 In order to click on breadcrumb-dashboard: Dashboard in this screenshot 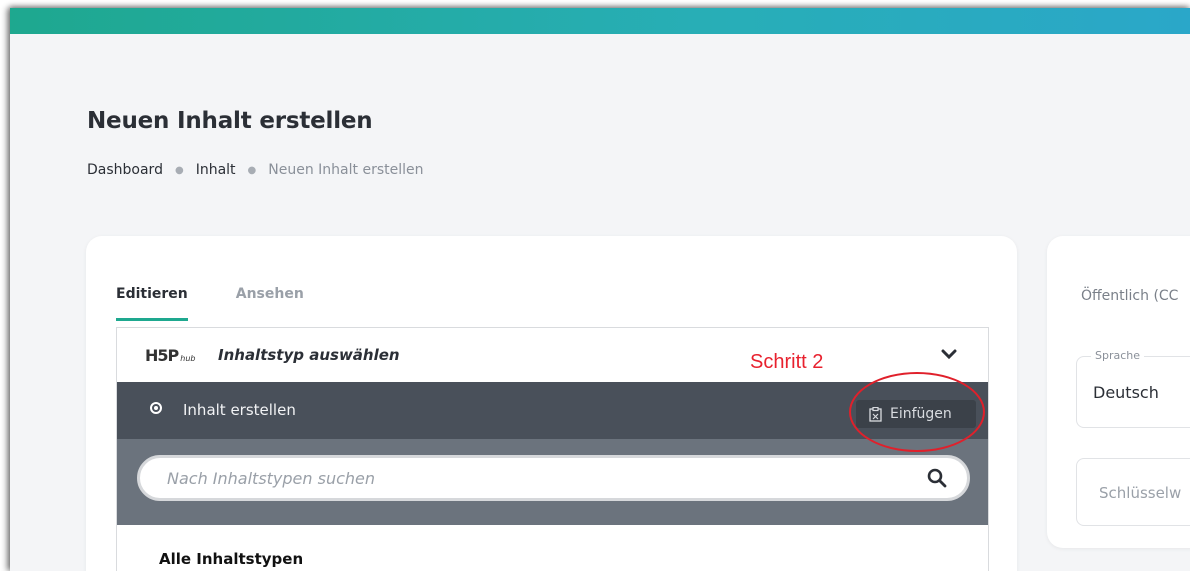, I will do `click(125, 170)`.